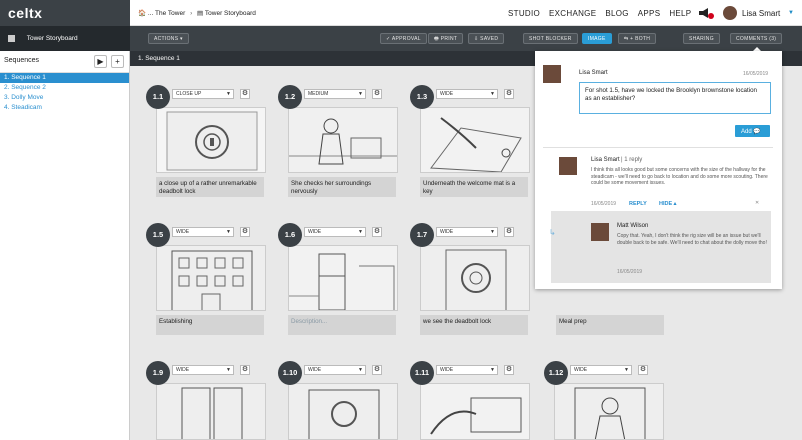 This screenshot has height=440, width=802. Describe the element at coordinates (610, 325) in the screenshot. I see `shot-description: Meal prep` at that location.